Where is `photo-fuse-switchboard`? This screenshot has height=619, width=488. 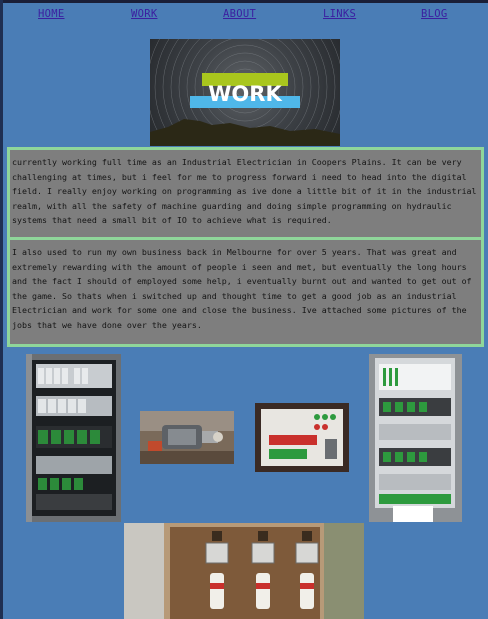
photo-fuse-switchboard is located at coordinates (244, 571).